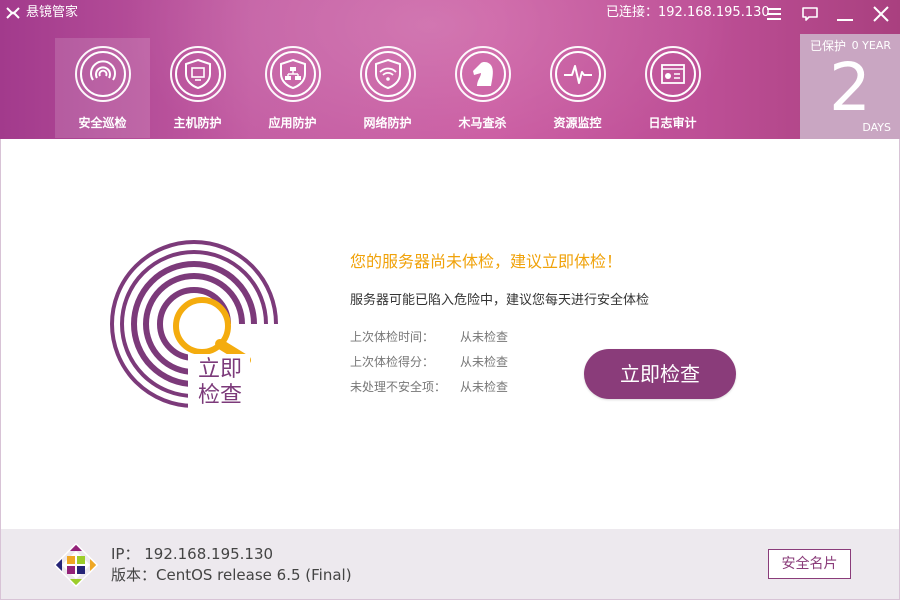 The height and width of the screenshot is (600, 900). What do you see at coordinates (102, 123) in the screenshot?
I see `nav-label: 安全巡检` at bounding box center [102, 123].